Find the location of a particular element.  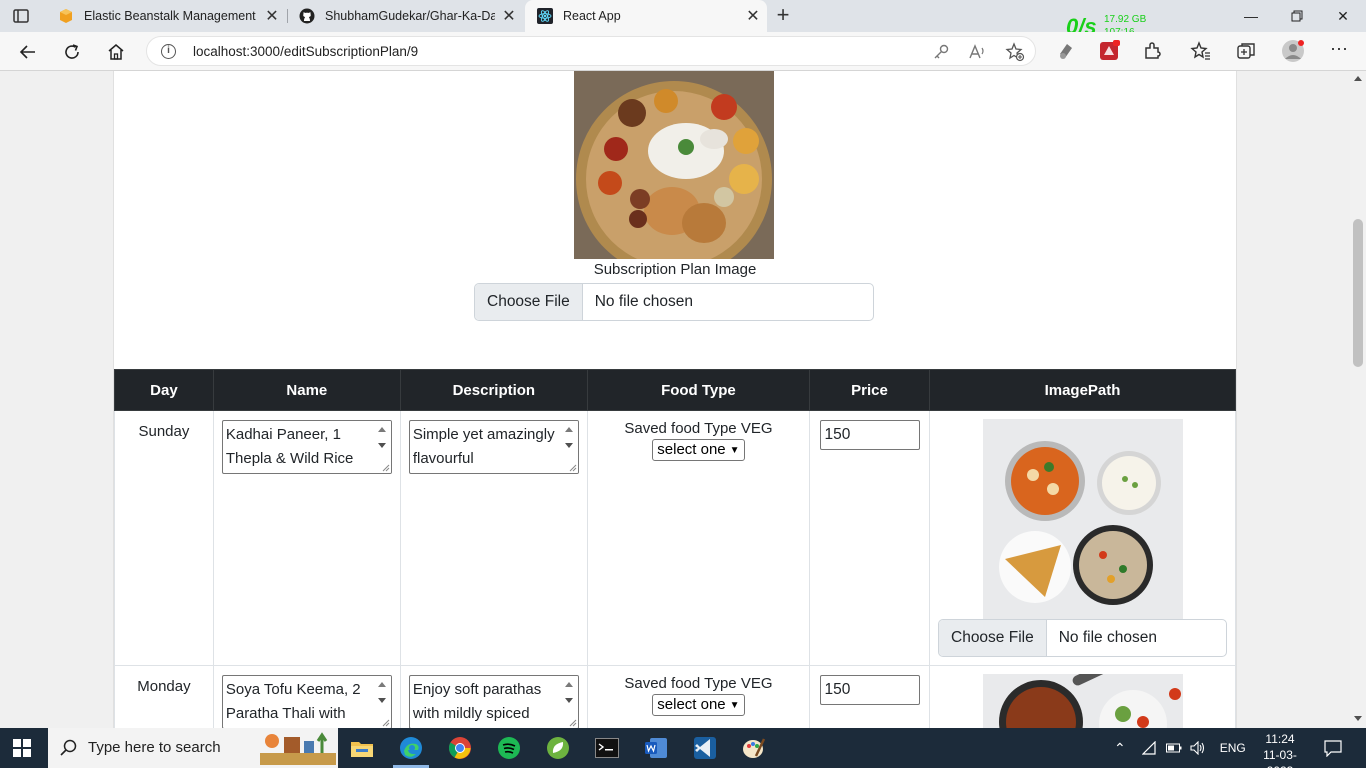

meal-description-textarea: Simple yet amazingly flavourful is located at coordinates (493, 447).